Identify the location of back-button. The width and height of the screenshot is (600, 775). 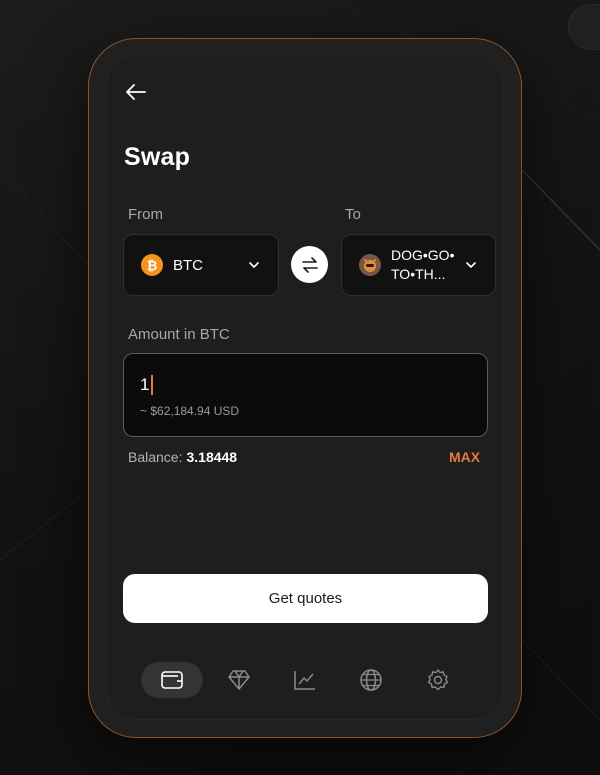
(136, 92).